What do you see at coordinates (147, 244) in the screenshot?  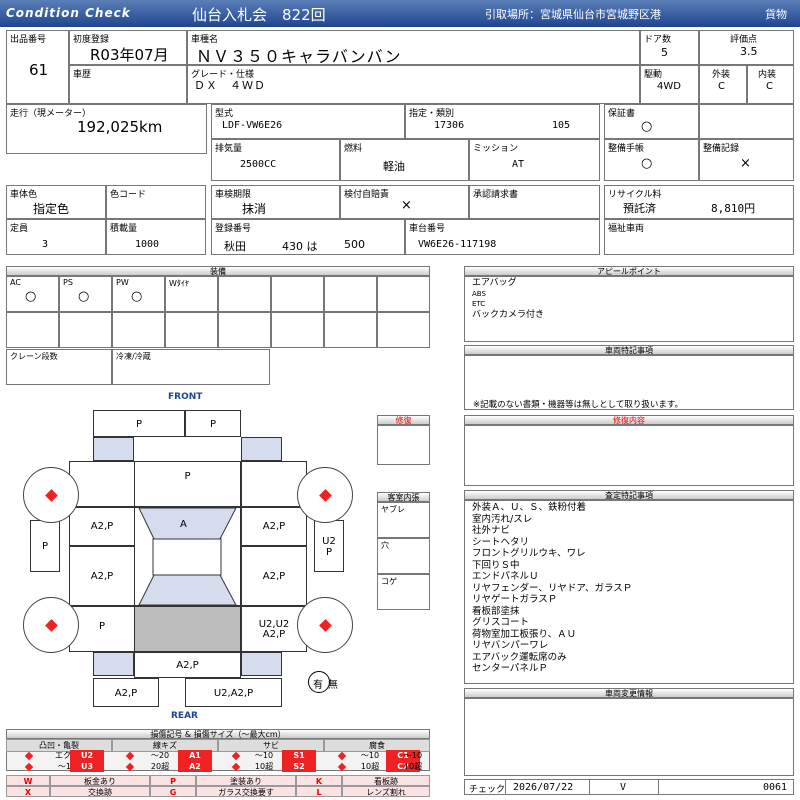 I see `load-capacity: 1000` at bounding box center [147, 244].